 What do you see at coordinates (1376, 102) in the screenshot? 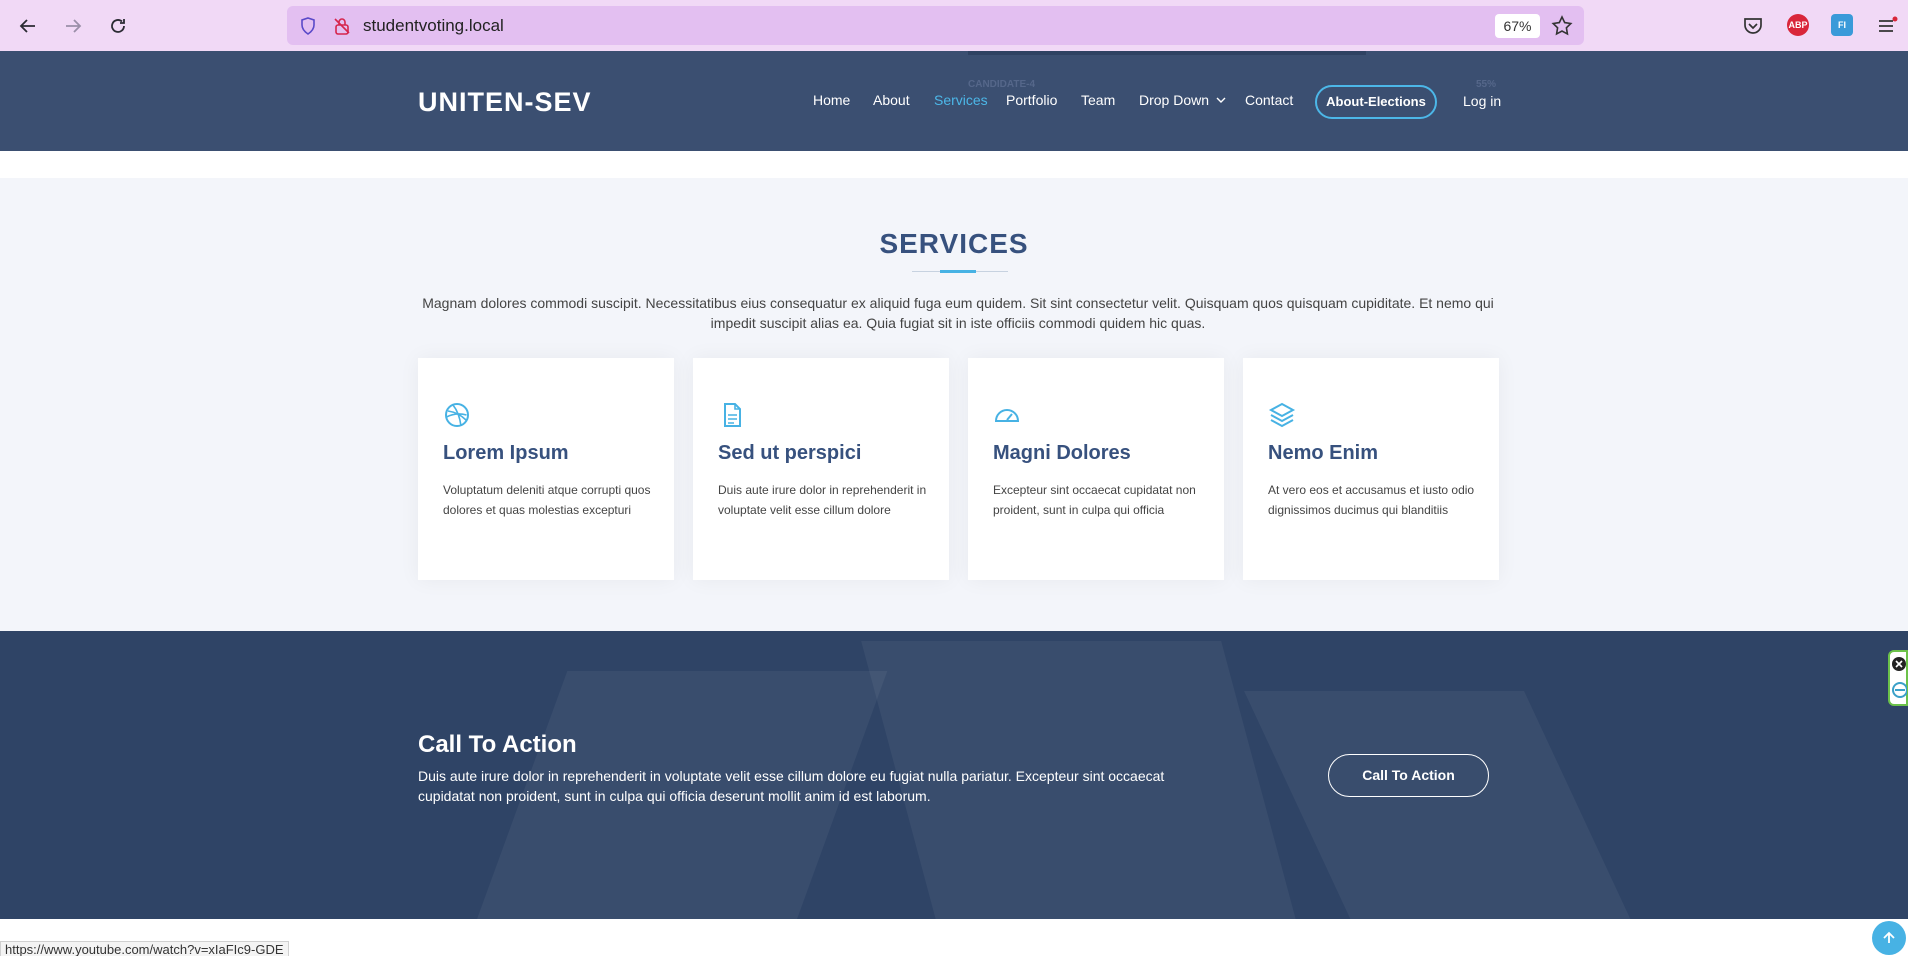
I see `about-elections-button: About-Elections` at bounding box center [1376, 102].